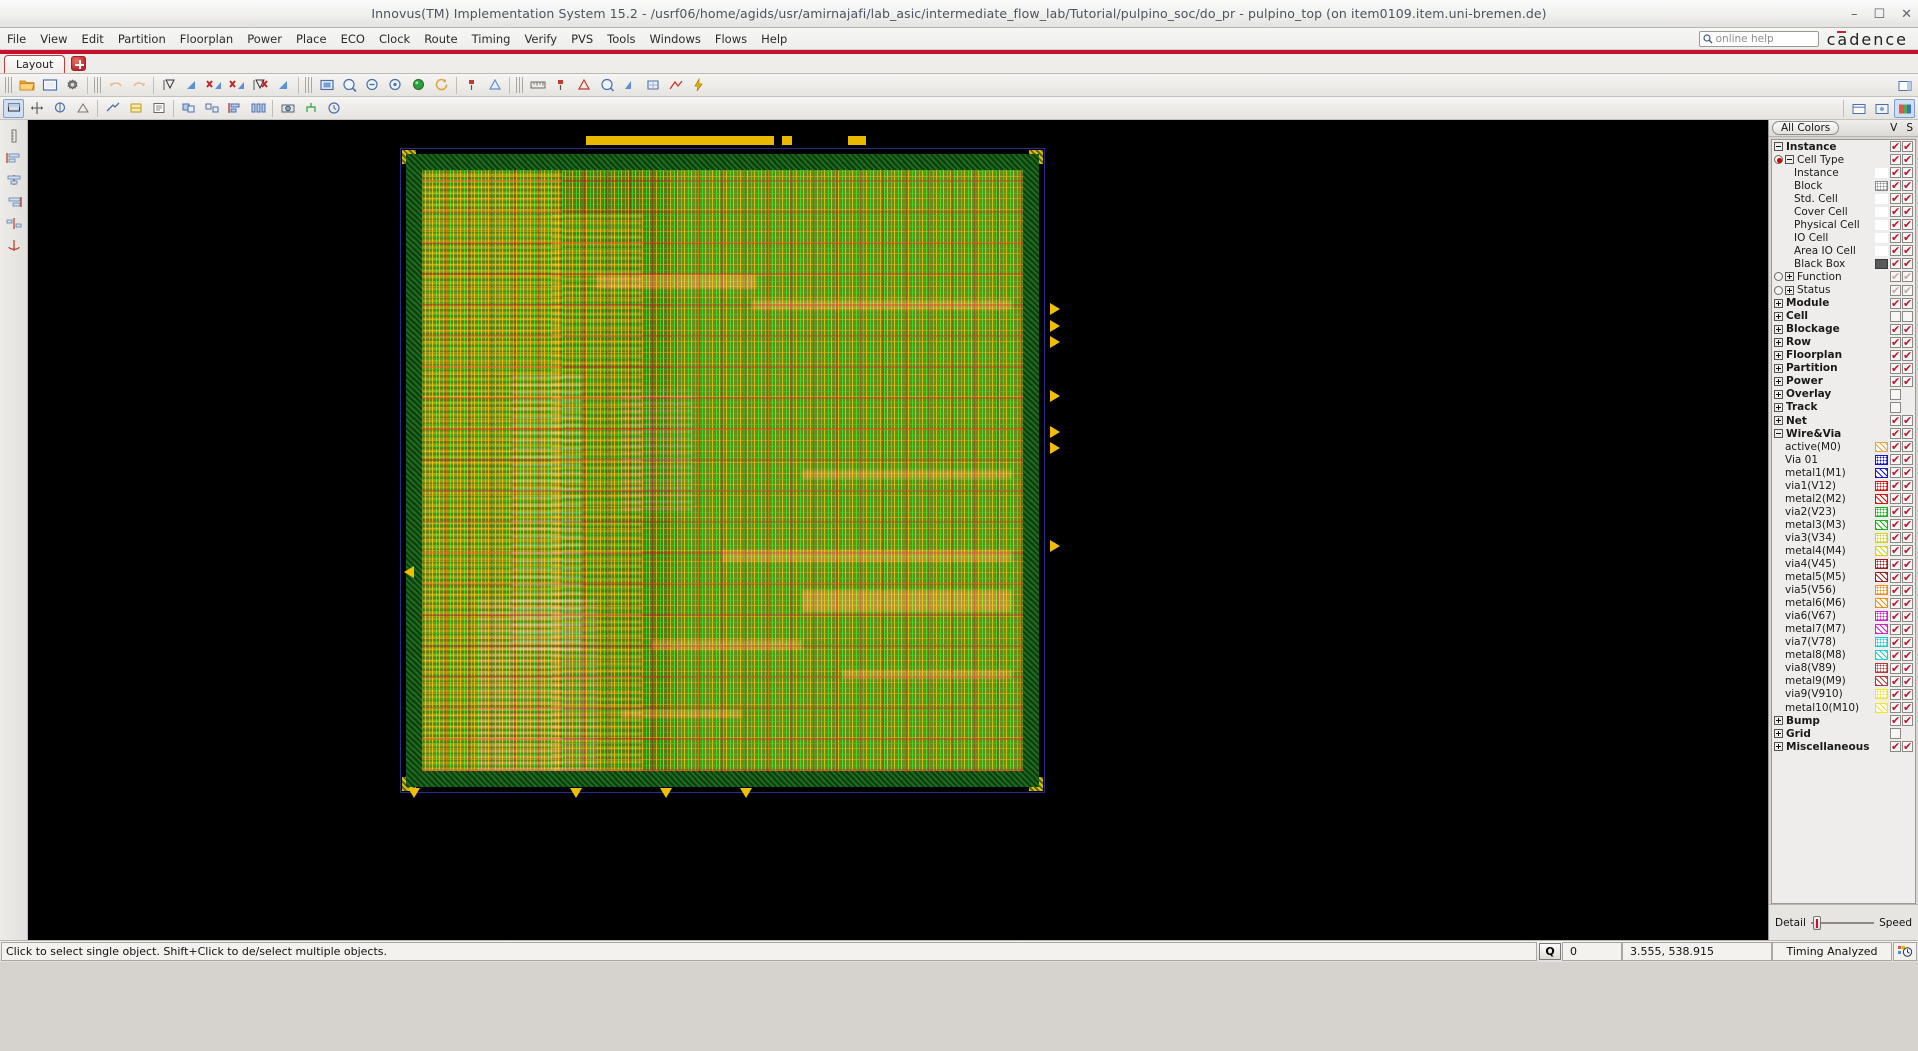 The width and height of the screenshot is (1918, 1051). I want to click on detail-speed-slider, so click(1842, 922).